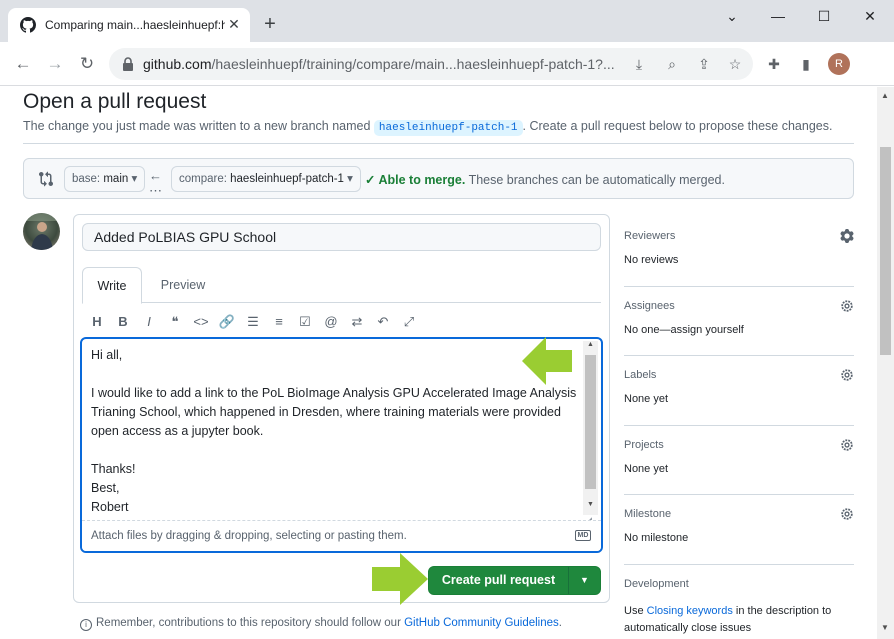 The height and width of the screenshot is (639, 894). What do you see at coordinates (739, 391) in the screenshot?
I see `sidebar-labels: Labels None yet` at bounding box center [739, 391].